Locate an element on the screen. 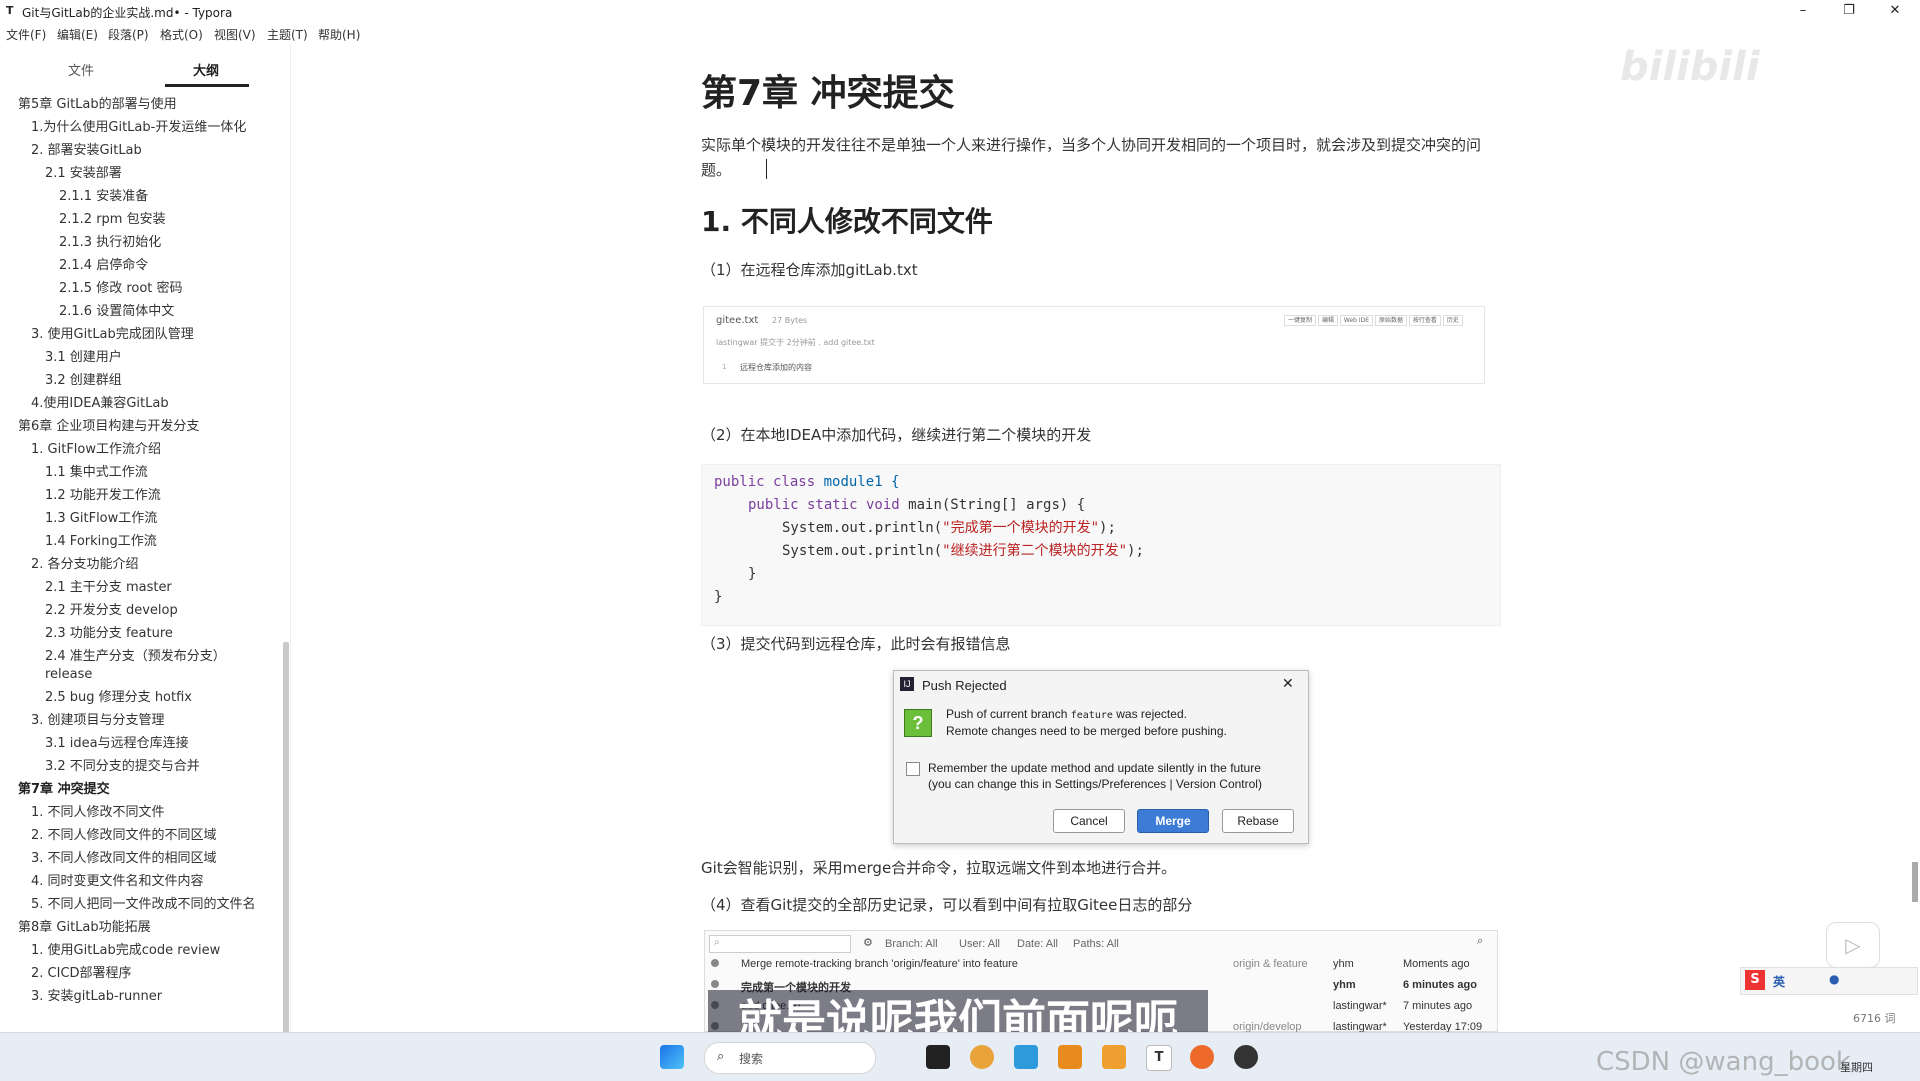 This screenshot has height=1081, width=1920. tab-outline: 大纲 is located at coordinates (206, 69).